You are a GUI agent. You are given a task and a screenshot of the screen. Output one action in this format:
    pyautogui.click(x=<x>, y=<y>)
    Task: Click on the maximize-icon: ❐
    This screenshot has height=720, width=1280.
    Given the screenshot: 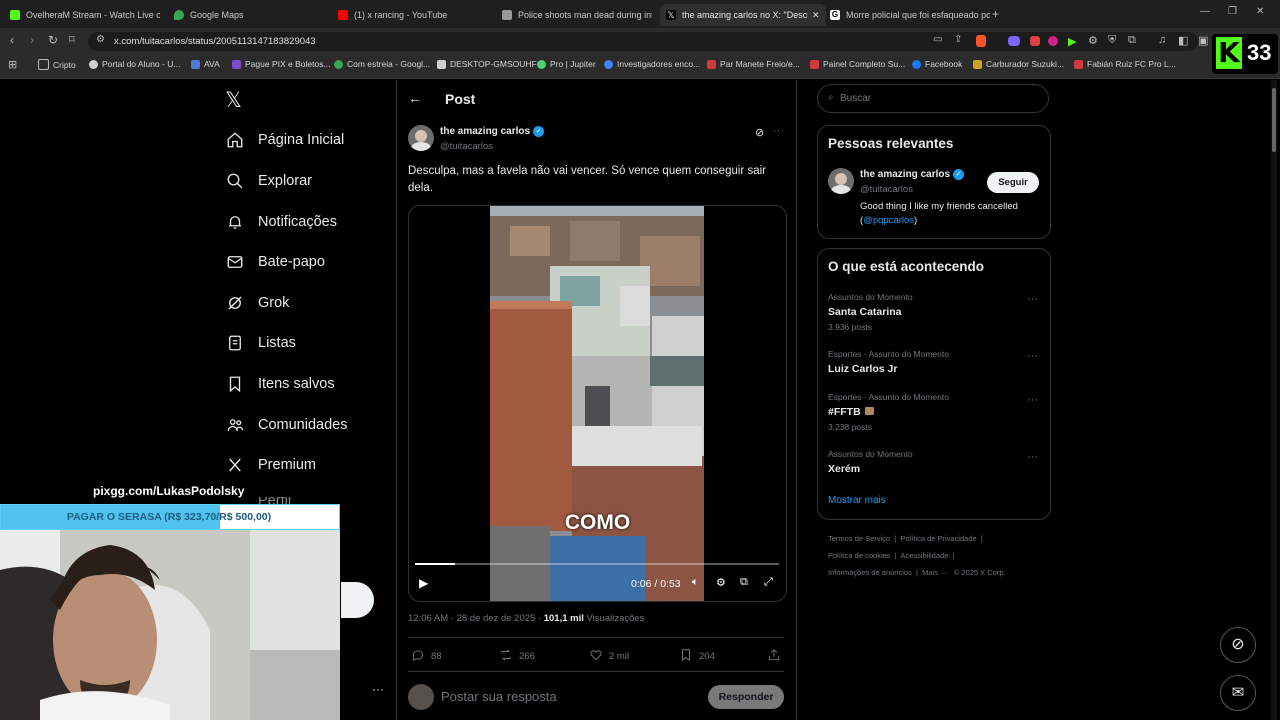 What is the action you would take?
    pyautogui.click(x=1232, y=11)
    